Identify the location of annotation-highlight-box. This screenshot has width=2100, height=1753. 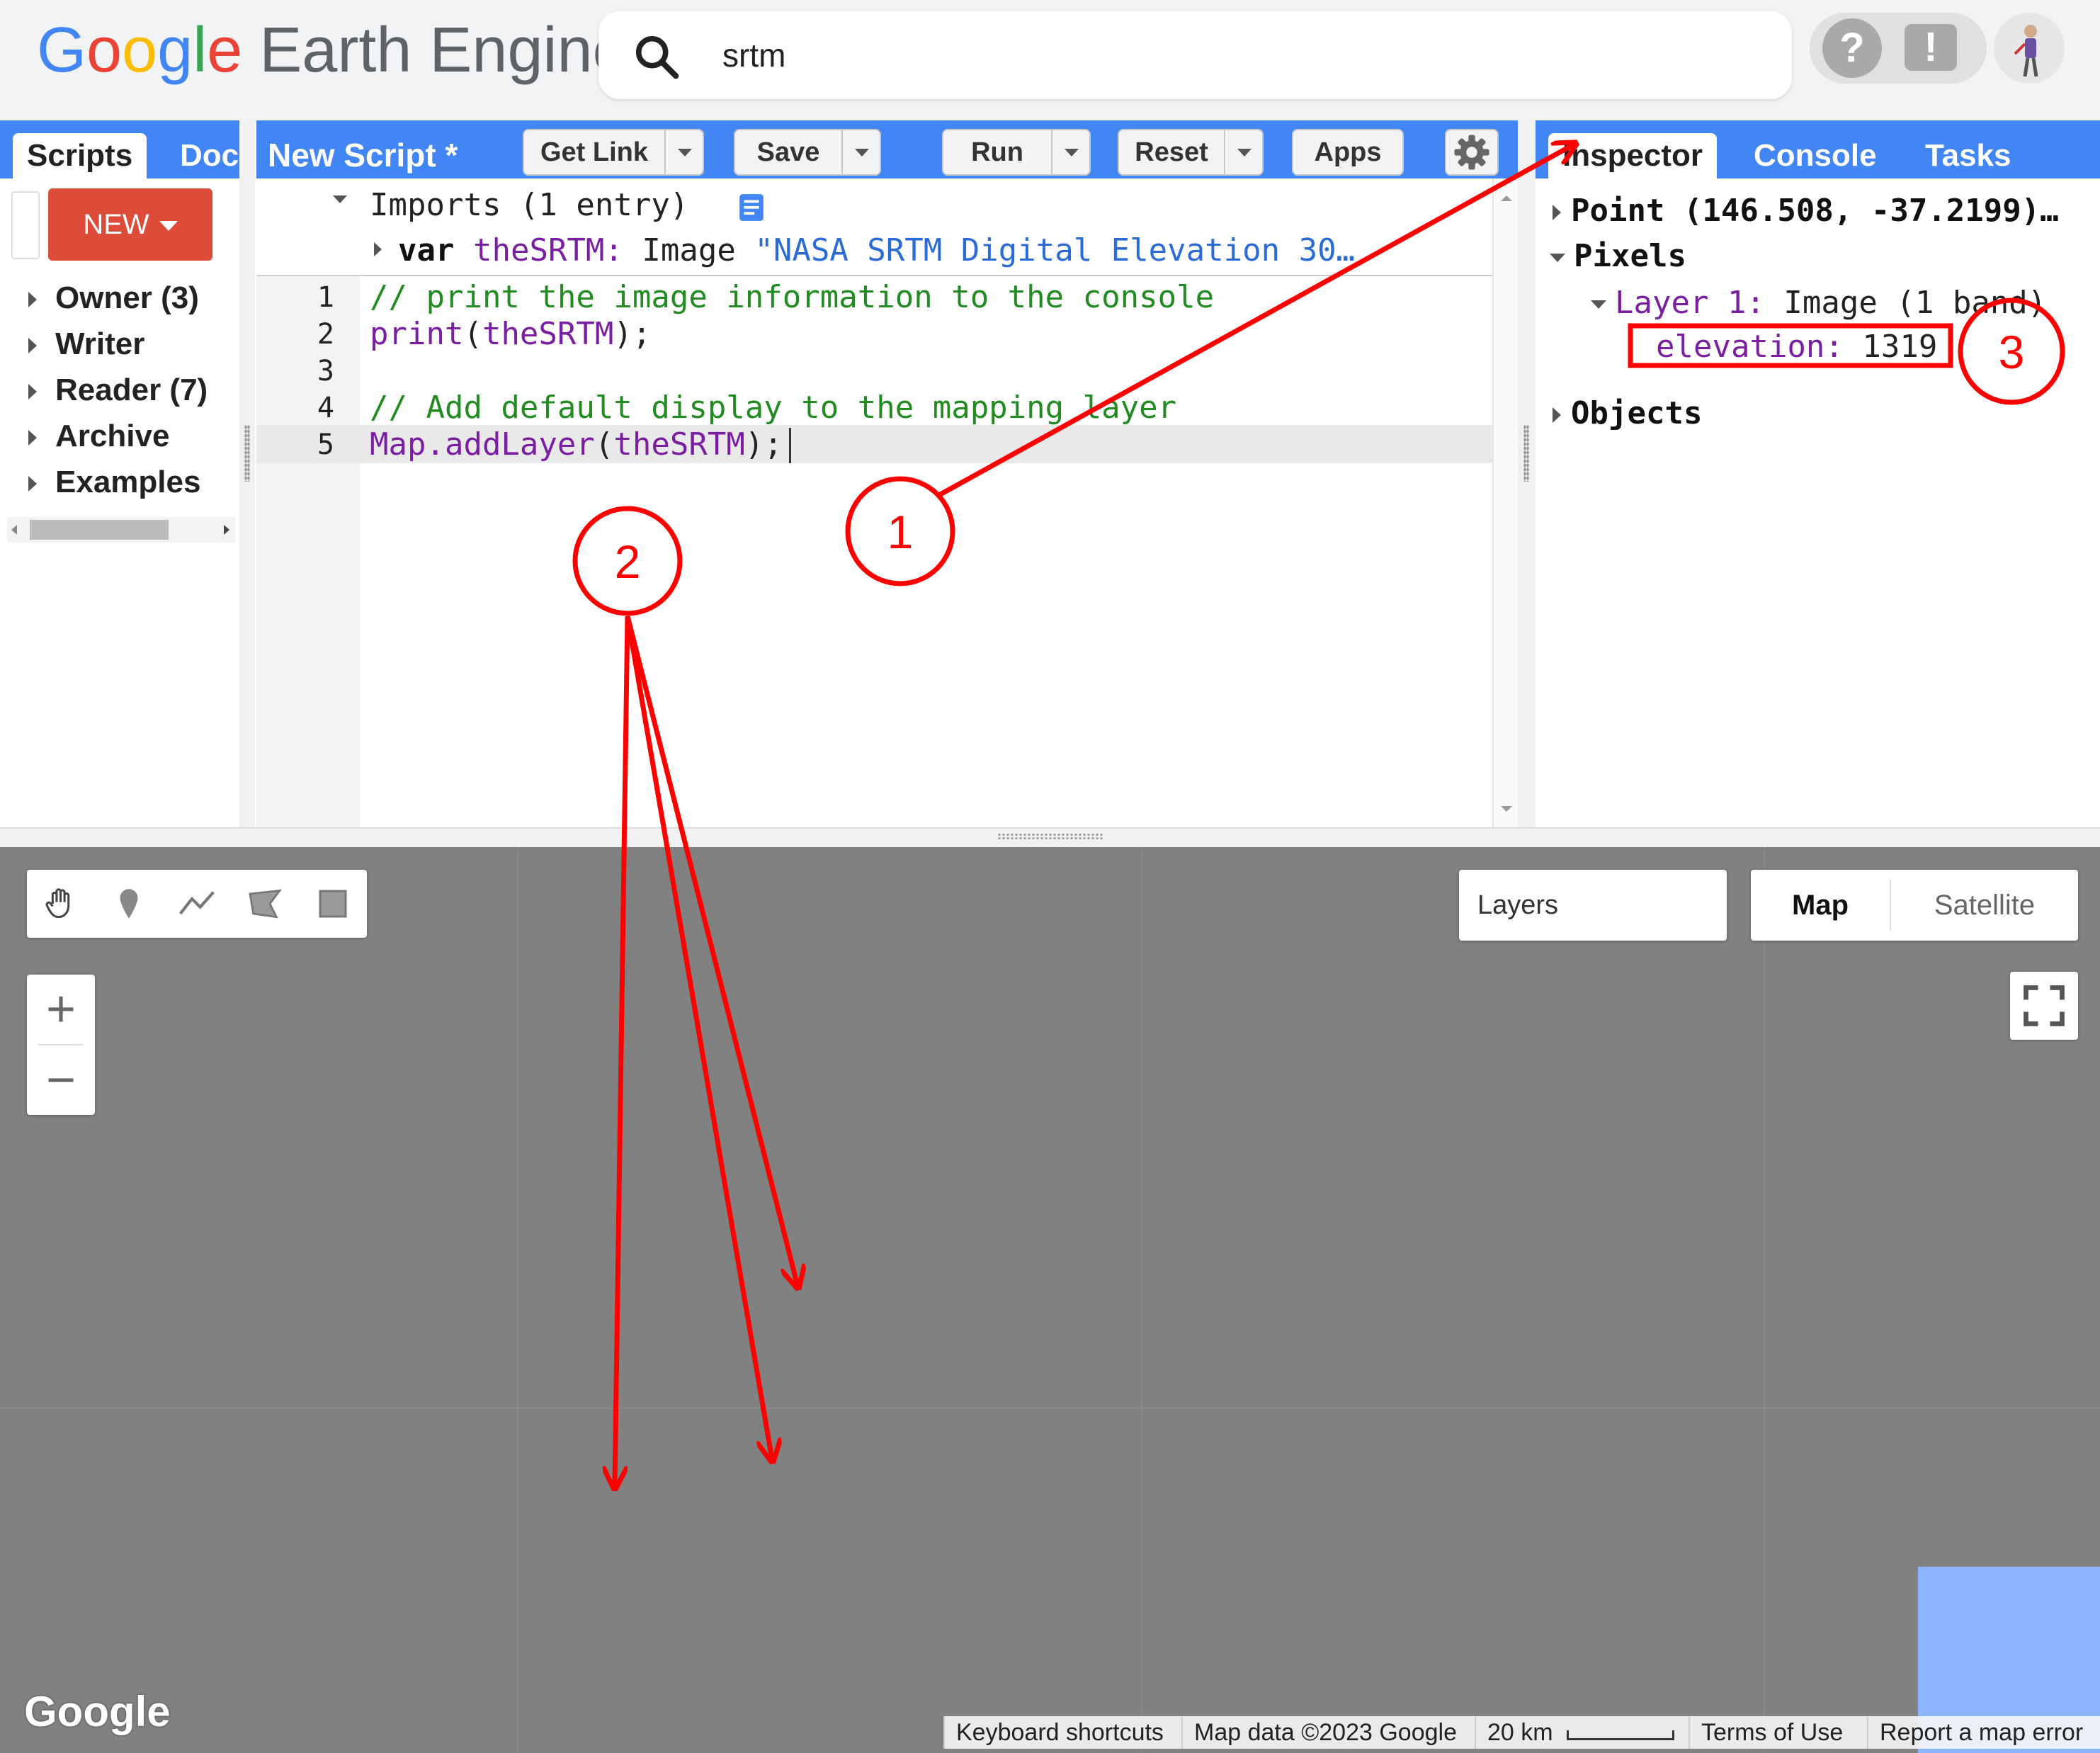
(1791, 345).